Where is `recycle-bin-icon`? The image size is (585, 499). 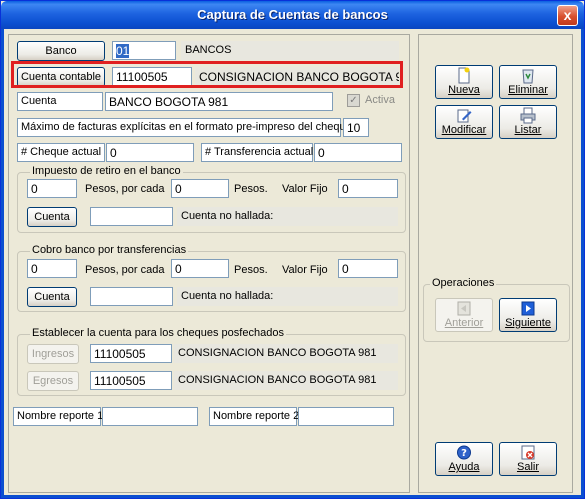
recycle-bin-icon is located at coordinates (528, 75).